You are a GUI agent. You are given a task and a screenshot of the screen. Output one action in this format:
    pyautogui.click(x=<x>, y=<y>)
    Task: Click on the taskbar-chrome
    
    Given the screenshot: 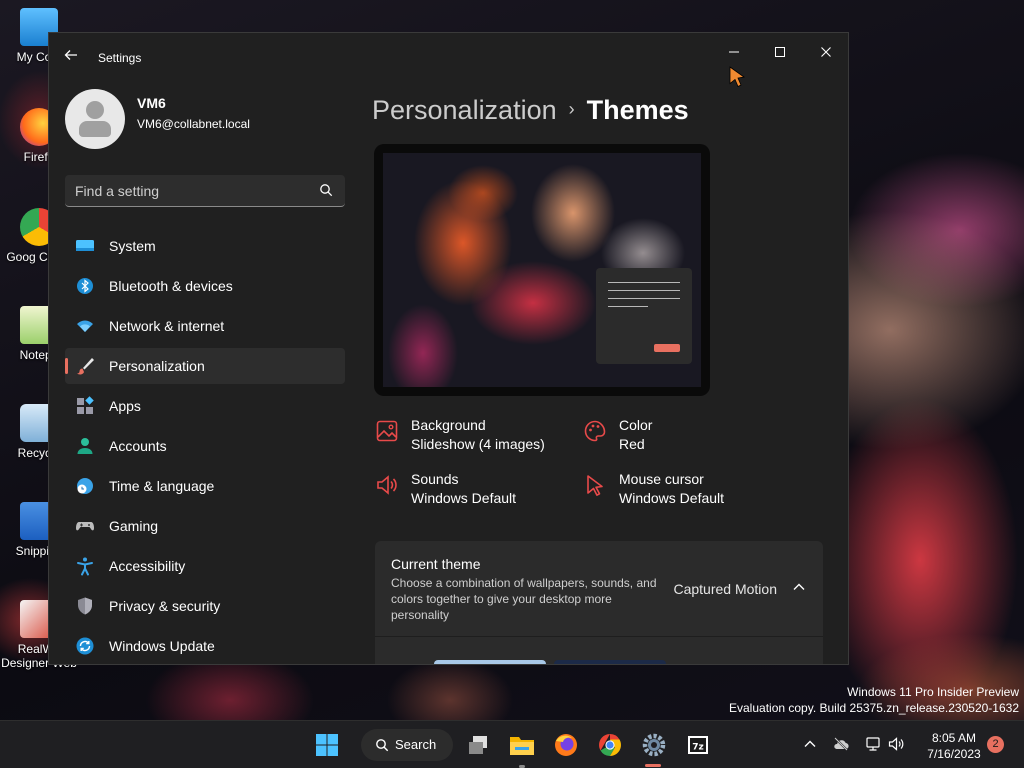 What is the action you would take?
    pyautogui.click(x=610, y=745)
    